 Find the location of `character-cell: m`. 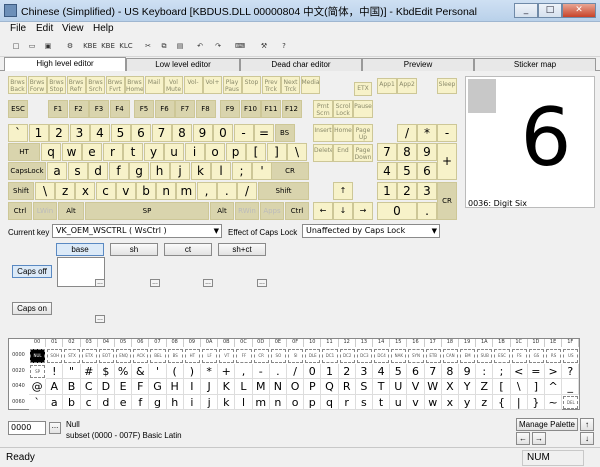

character-cell: m is located at coordinates (261, 402).